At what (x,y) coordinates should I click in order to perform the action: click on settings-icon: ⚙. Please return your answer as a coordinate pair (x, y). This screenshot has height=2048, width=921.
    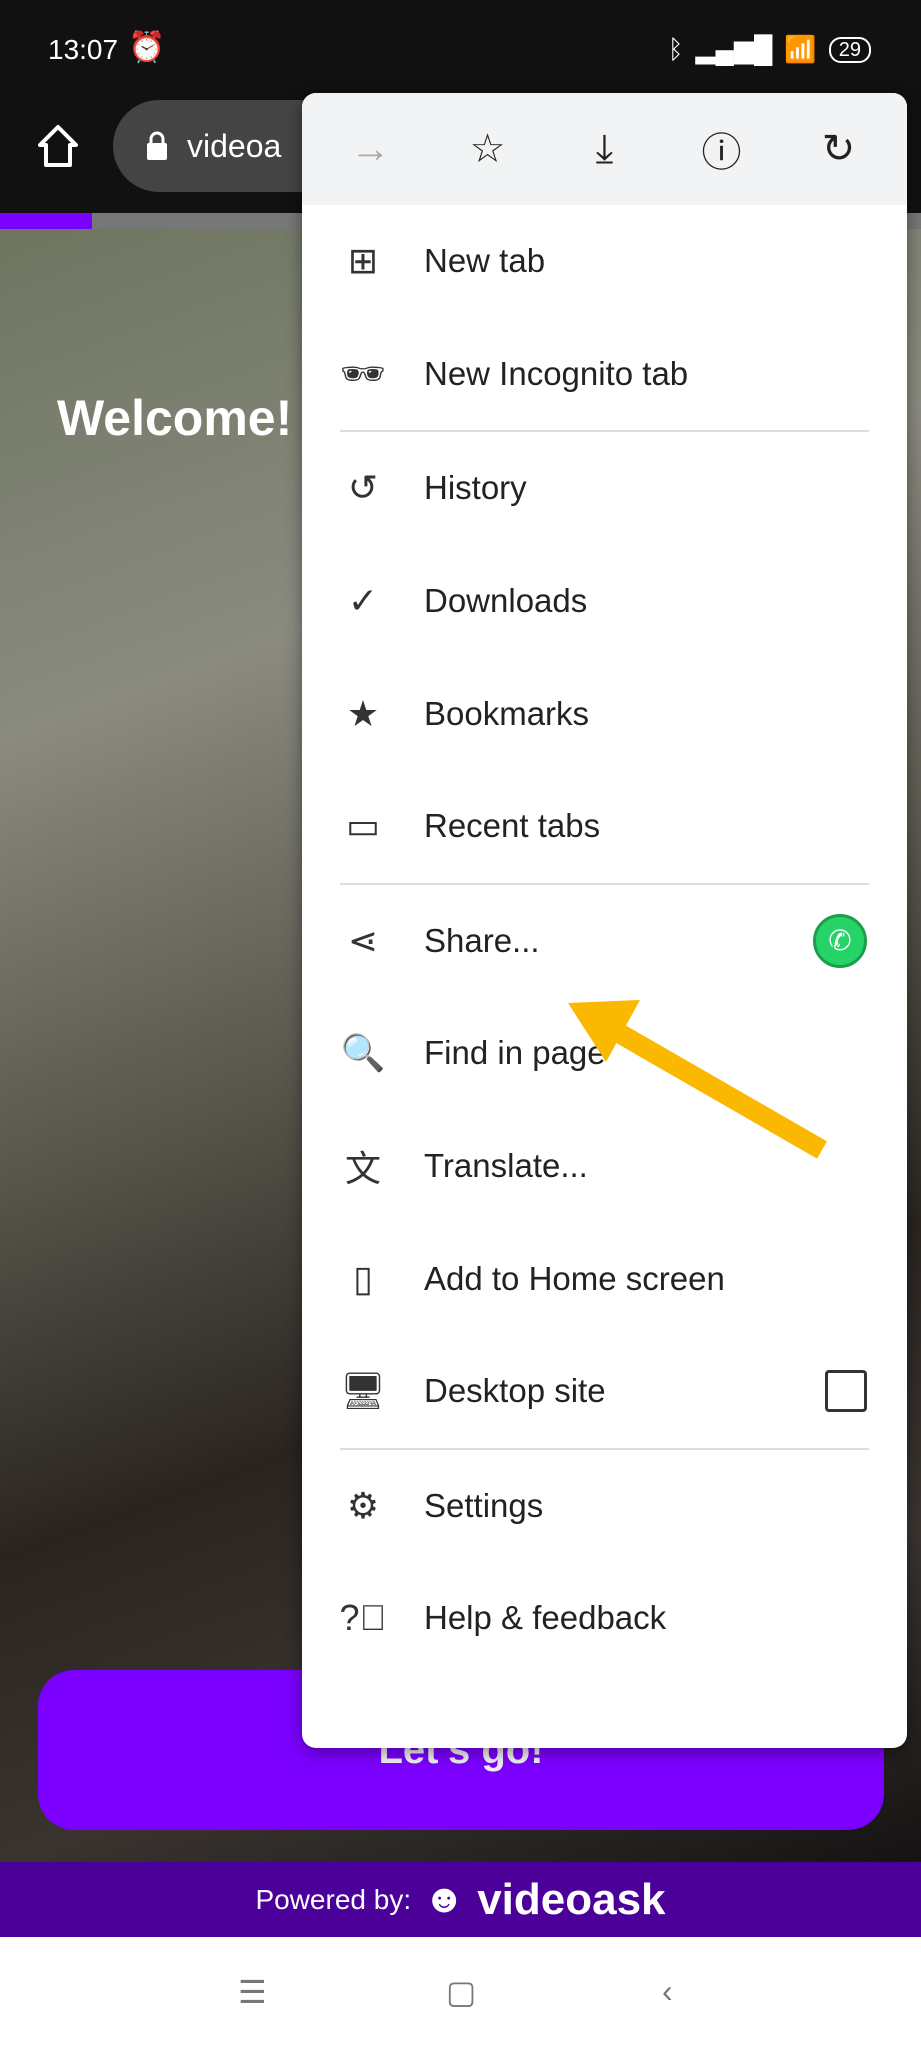
    Looking at the image, I should click on (363, 1505).